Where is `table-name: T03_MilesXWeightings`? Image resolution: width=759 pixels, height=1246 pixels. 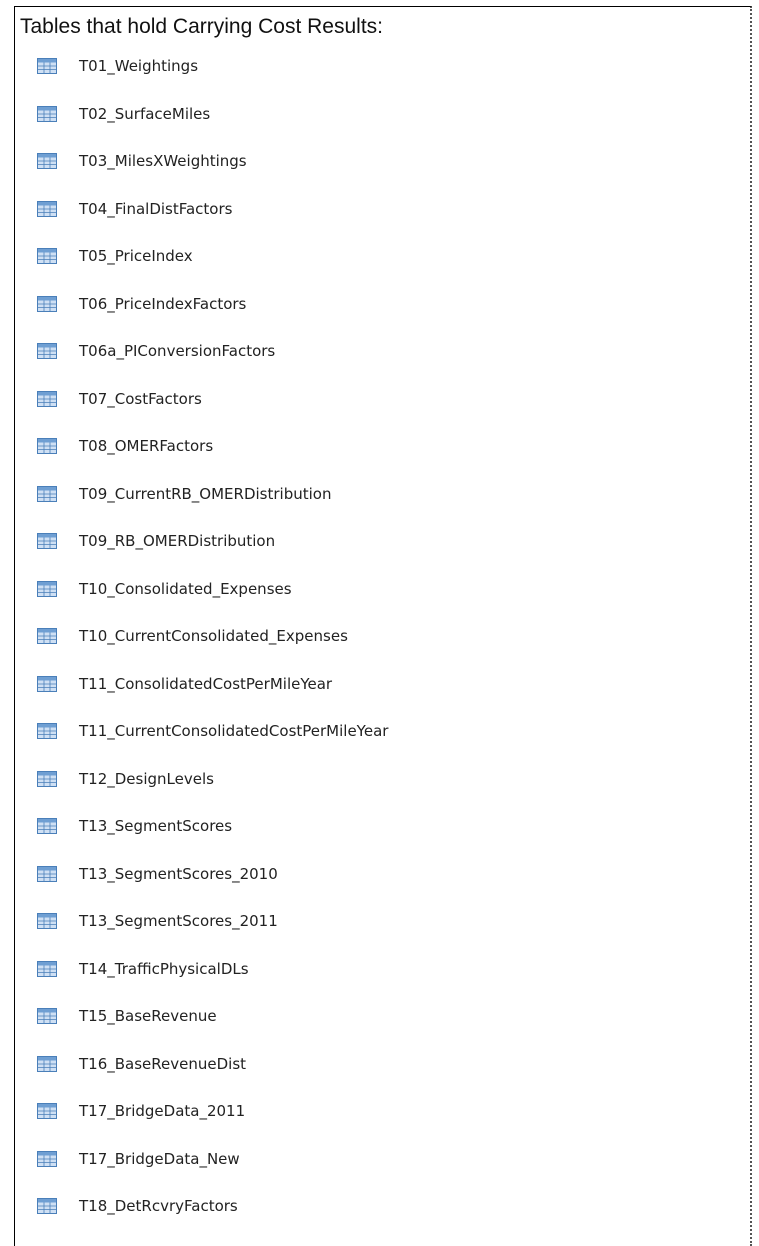 table-name: T03_MilesXWeightings is located at coordinates (163, 161).